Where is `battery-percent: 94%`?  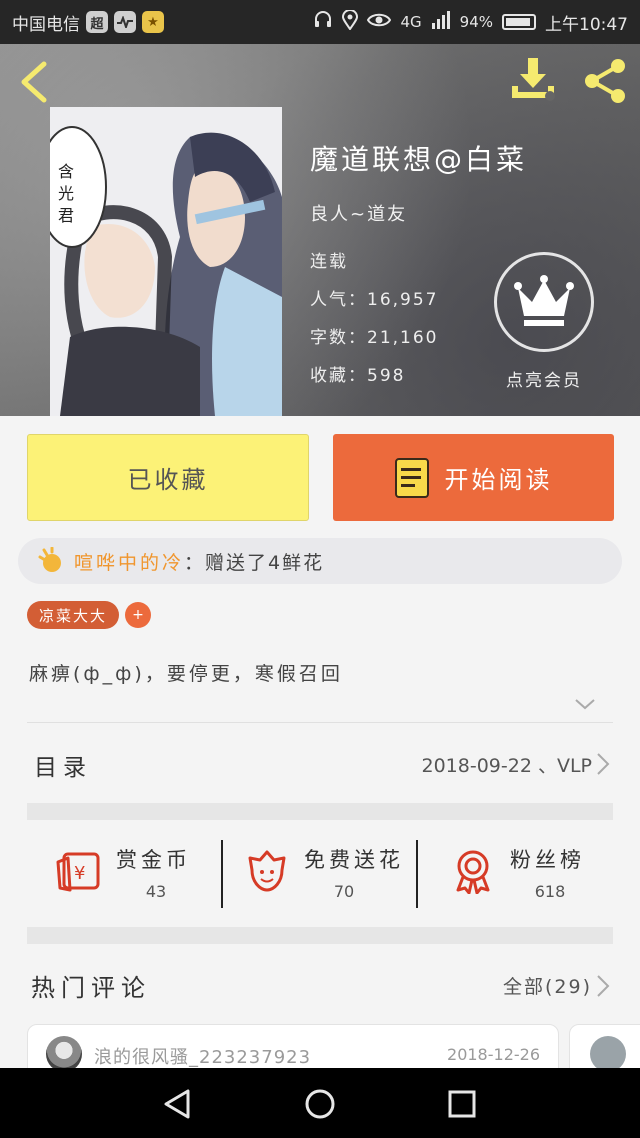 battery-percent: 94% is located at coordinates (476, 22).